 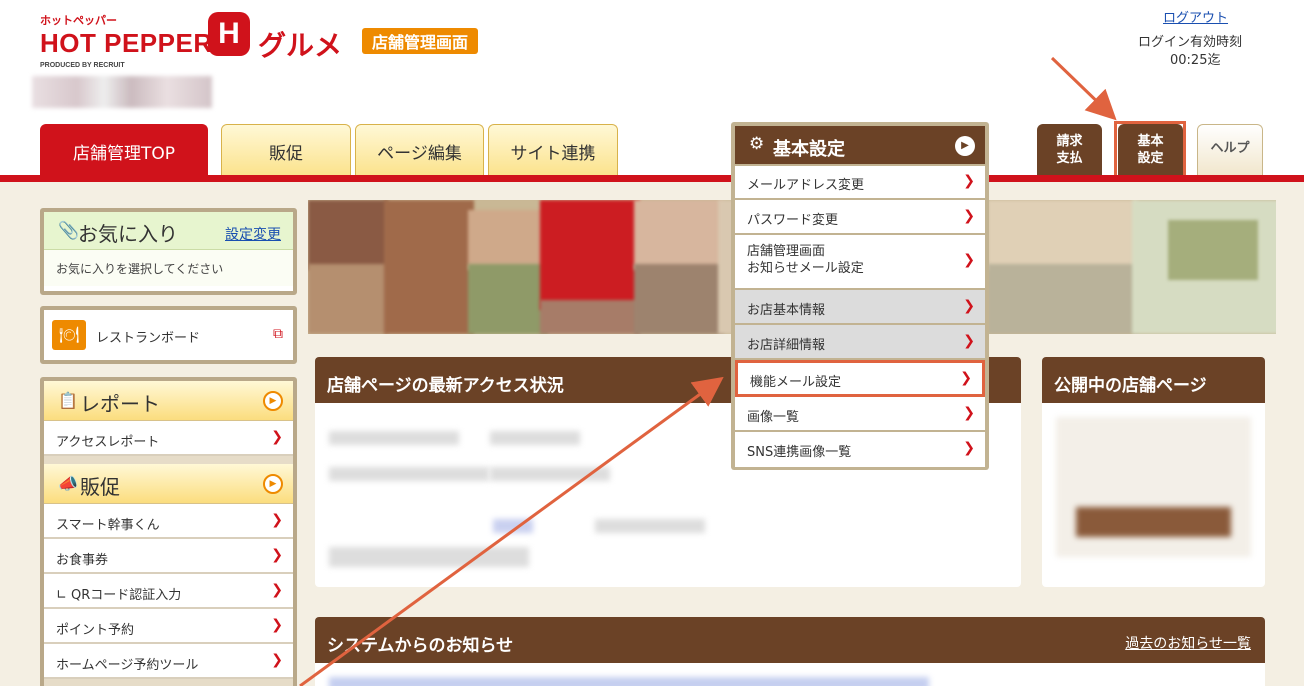 I want to click on menu-label: スマート幹事くん, so click(x=108, y=525).